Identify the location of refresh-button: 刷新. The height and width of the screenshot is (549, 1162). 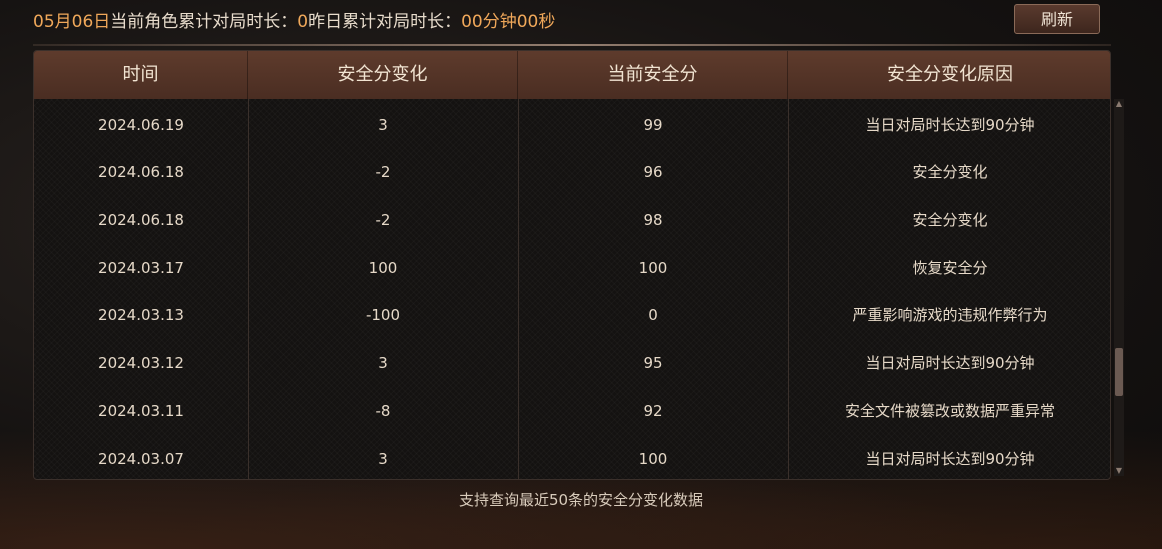
(1057, 19).